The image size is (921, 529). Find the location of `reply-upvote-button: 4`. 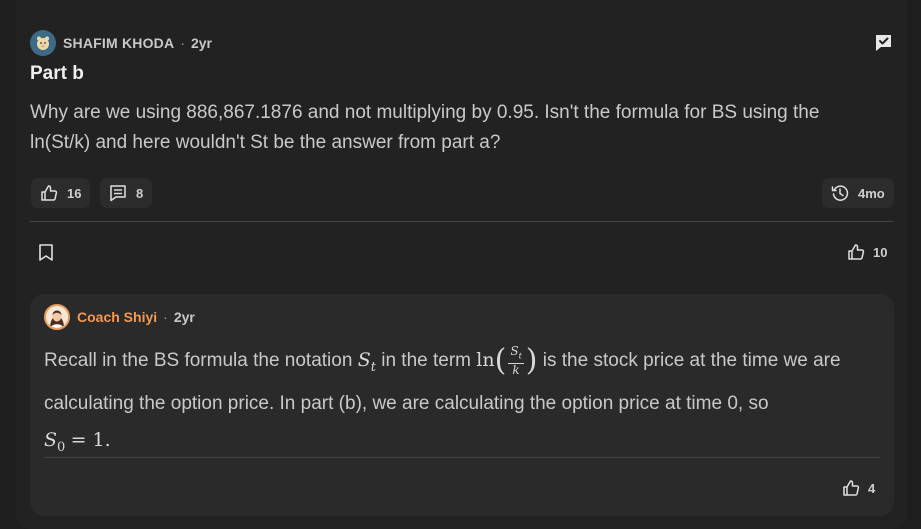

reply-upvote-button: 4 is located at coordinates (858, 488).